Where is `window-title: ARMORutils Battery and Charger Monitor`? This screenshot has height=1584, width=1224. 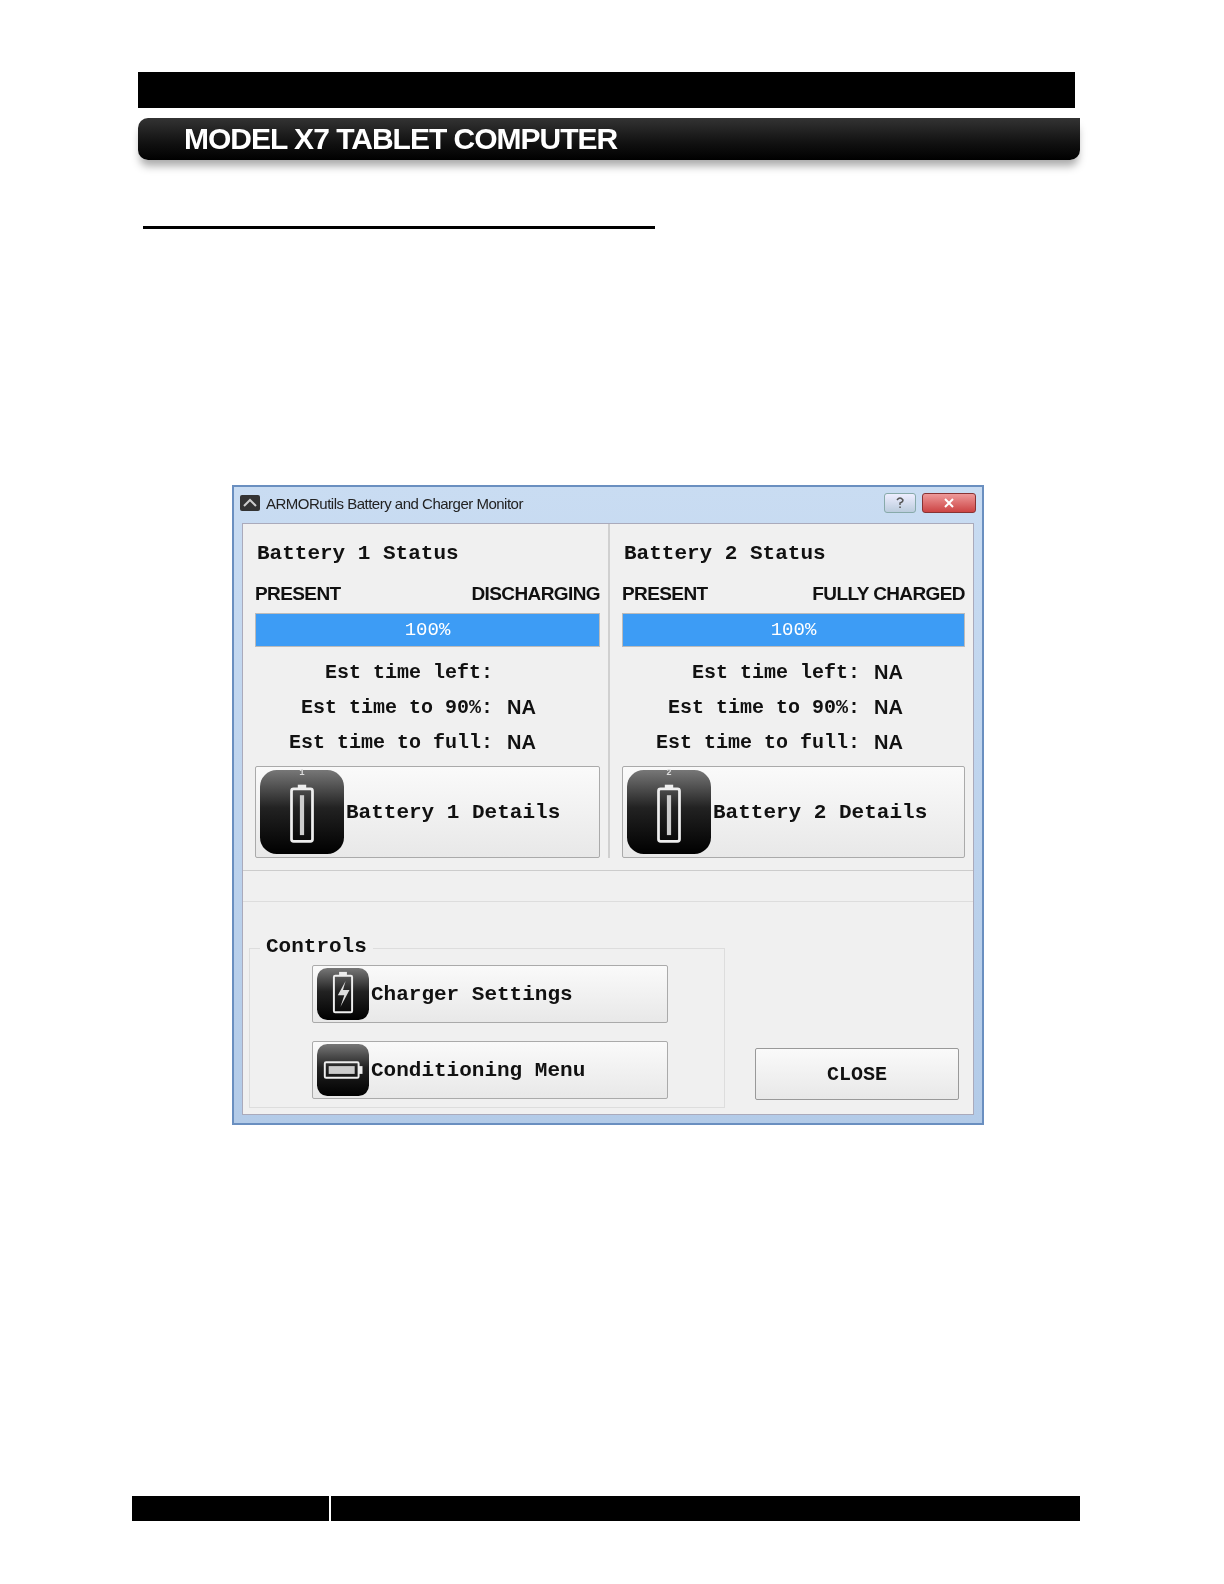
window-title: ARMORutils Battery and Charger Monitor is located at coordinates (394, 503).